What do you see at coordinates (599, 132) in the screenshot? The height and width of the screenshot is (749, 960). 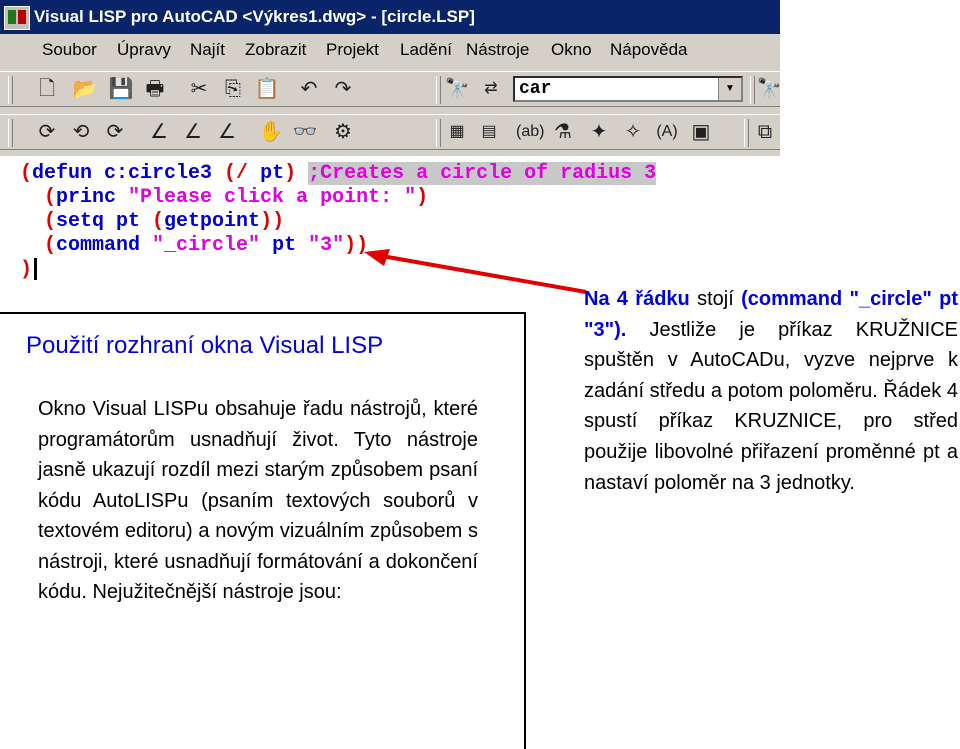 I see `inspect-window-icon: ✦` at bounding box center [599, 132].